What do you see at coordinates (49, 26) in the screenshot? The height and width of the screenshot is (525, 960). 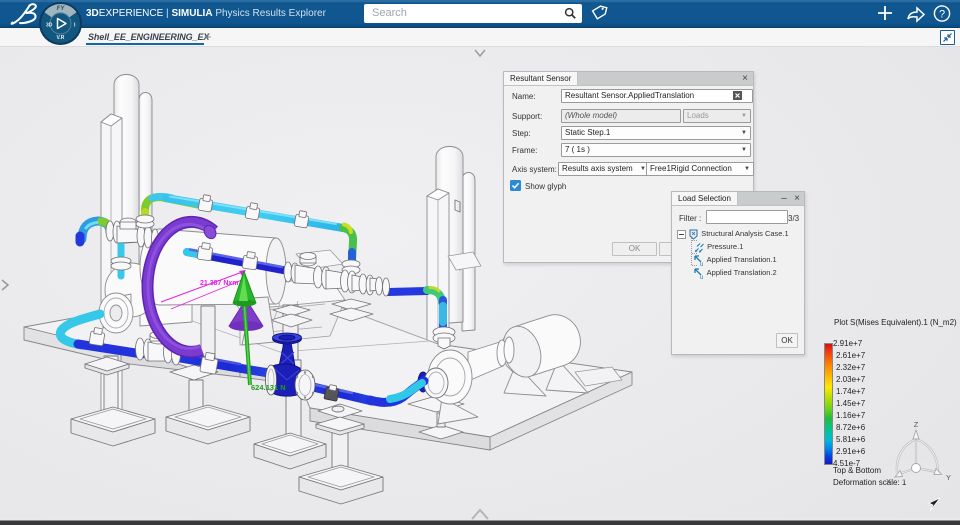 I see `svg-text: 3D` at bounding box center [49, 26].